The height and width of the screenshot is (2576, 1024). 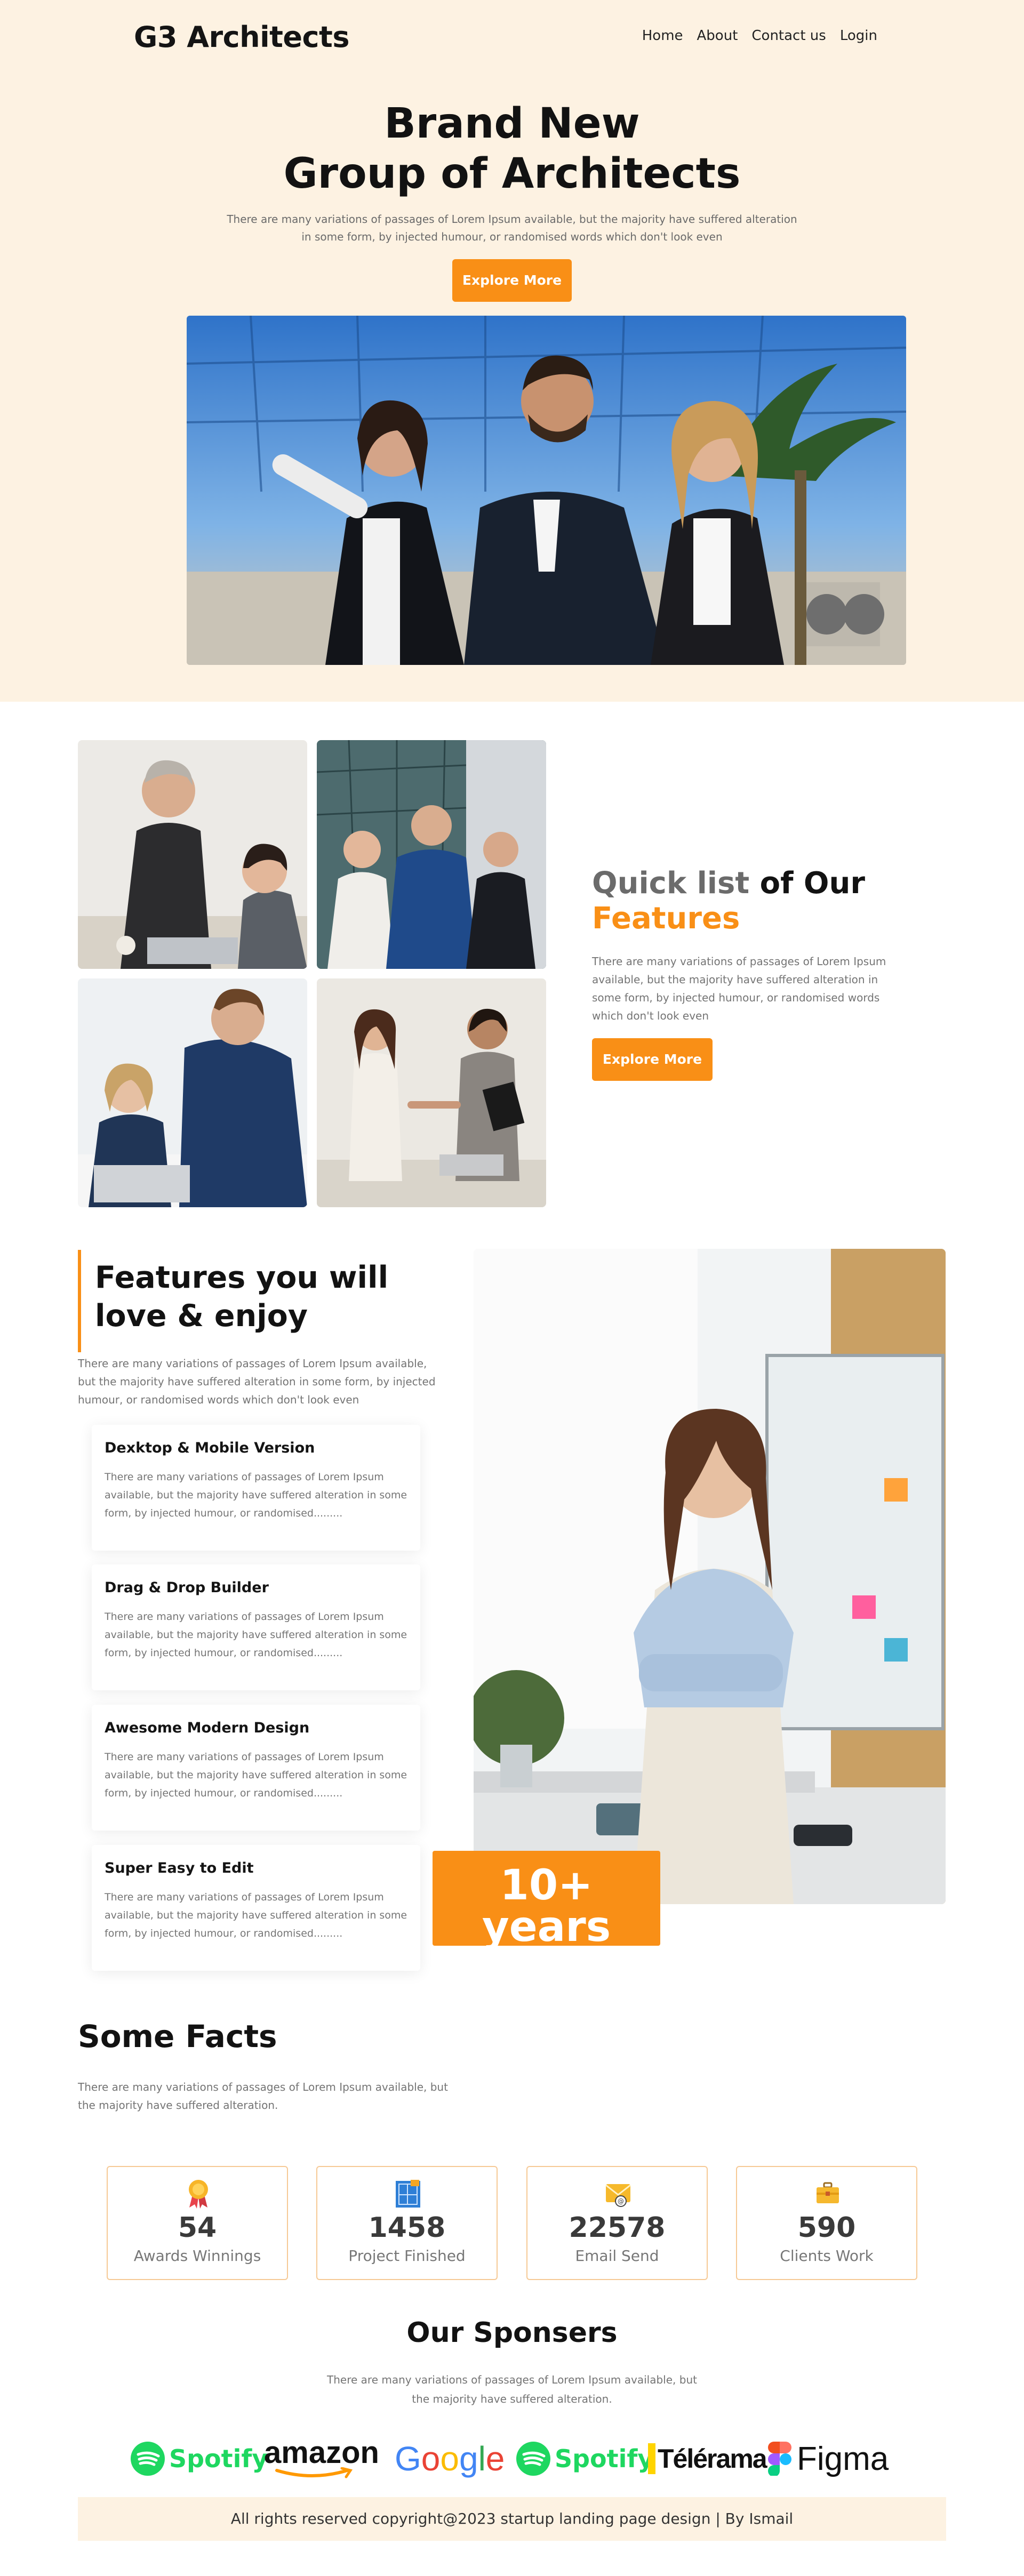 What do you see at coordinates (512, 2333) in the screenshot?
I see `sponsors-title: Our Sponsers` at bounding box center [512, 2333].